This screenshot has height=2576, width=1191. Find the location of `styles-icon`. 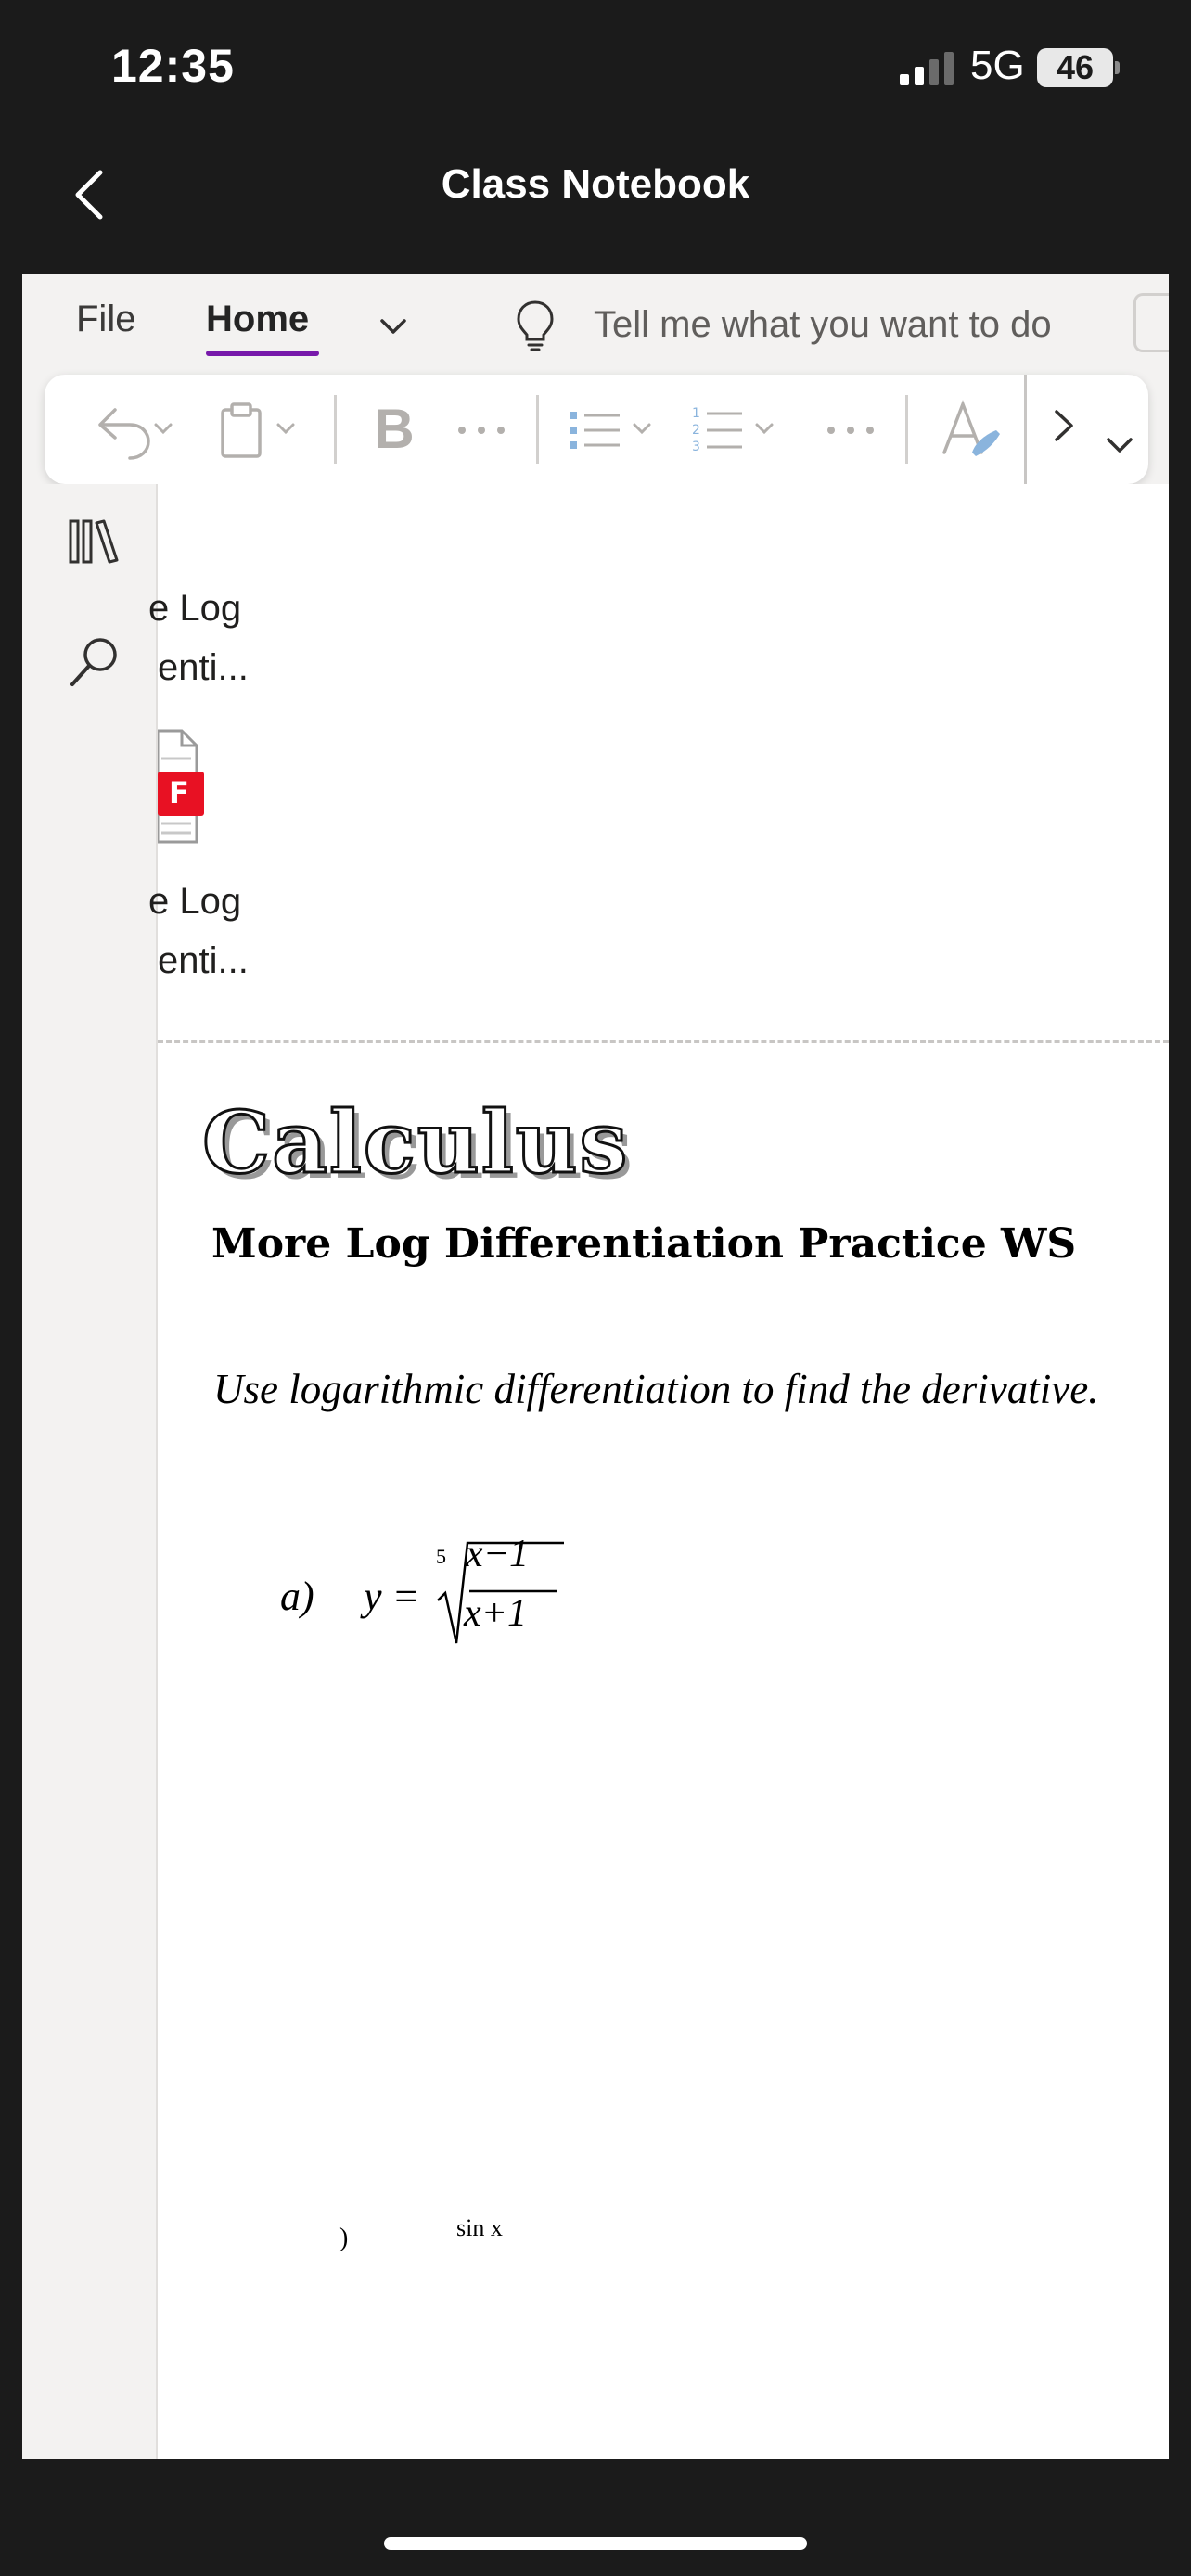

styles-icon is located at coordinates (972, 430).